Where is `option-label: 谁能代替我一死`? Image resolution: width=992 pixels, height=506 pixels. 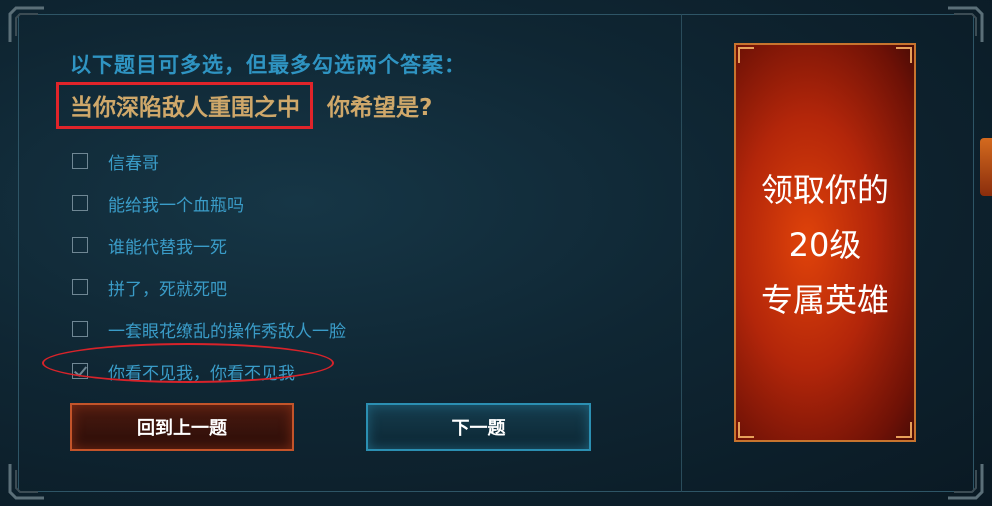
option-label: 谁能代替我一死 is located at coordinates (167, 247).